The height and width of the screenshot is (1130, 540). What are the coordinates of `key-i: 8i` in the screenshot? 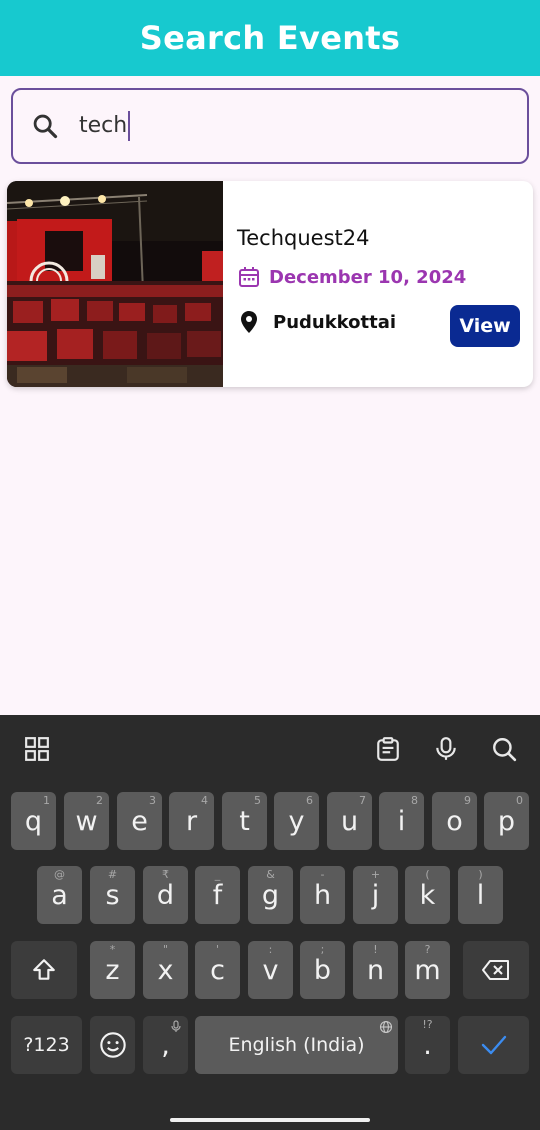 It's located at (401, 821).